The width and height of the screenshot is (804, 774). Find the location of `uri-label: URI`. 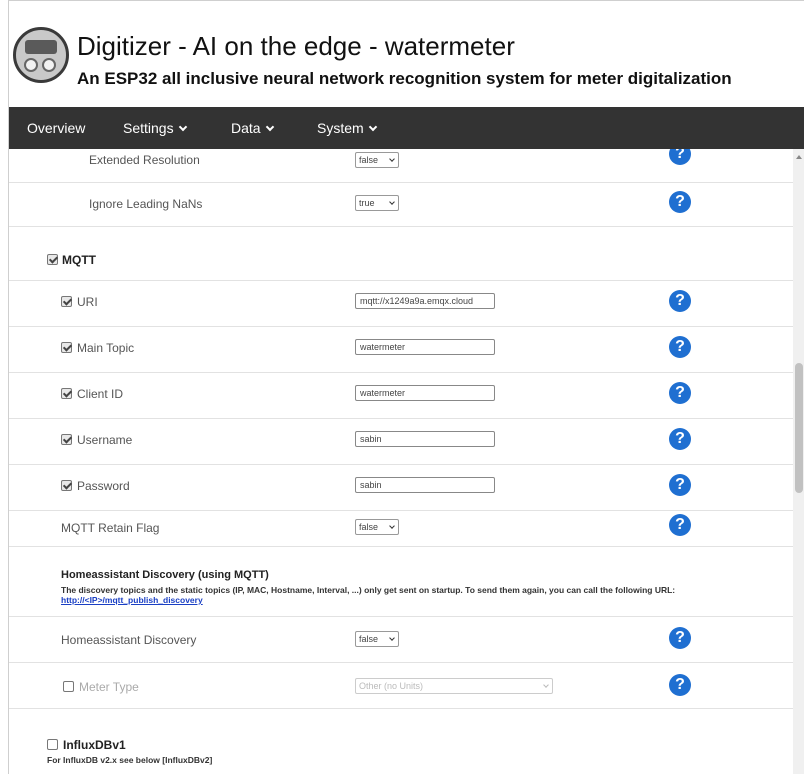

uri-label: URI is located at coordinates (87, 302).